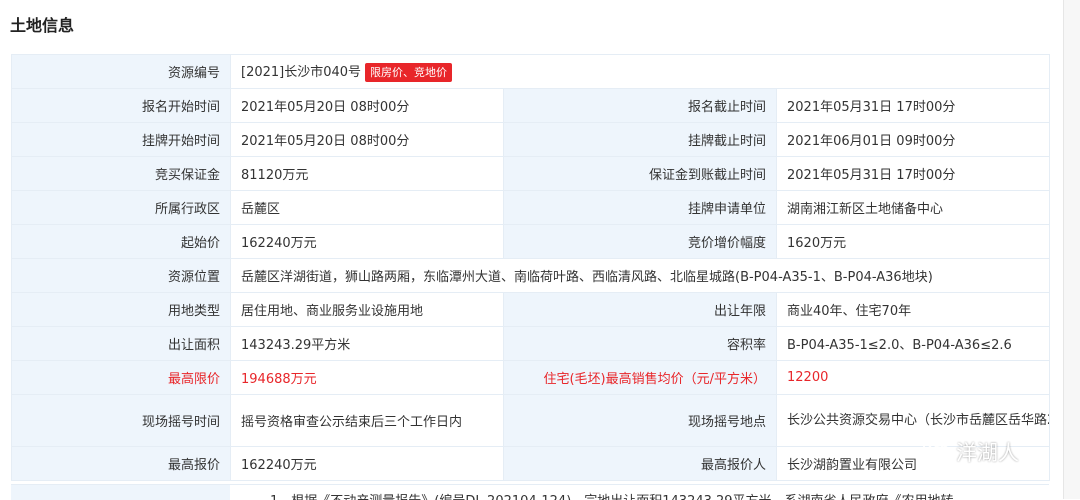  What do you see at coordinates (121, 173) in the screenshot?
I see `deposit-label: 竞买保证金` at bounding box center [121, 173].